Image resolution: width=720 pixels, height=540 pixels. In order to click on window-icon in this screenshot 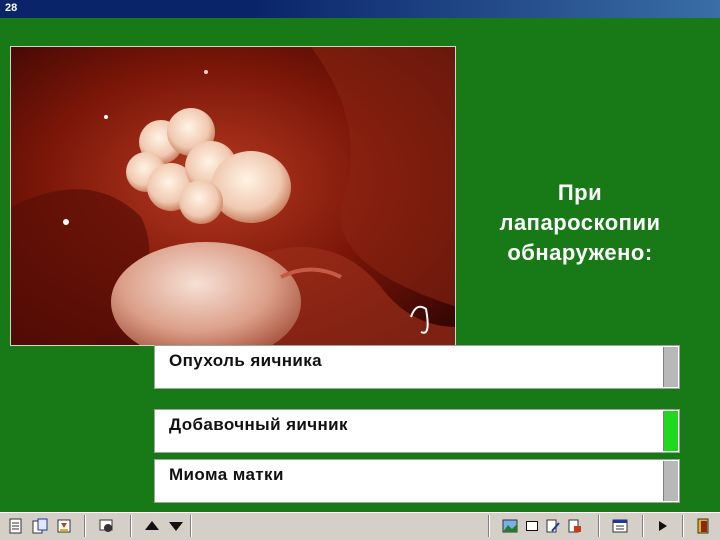, I will do `click(532, 526)`.